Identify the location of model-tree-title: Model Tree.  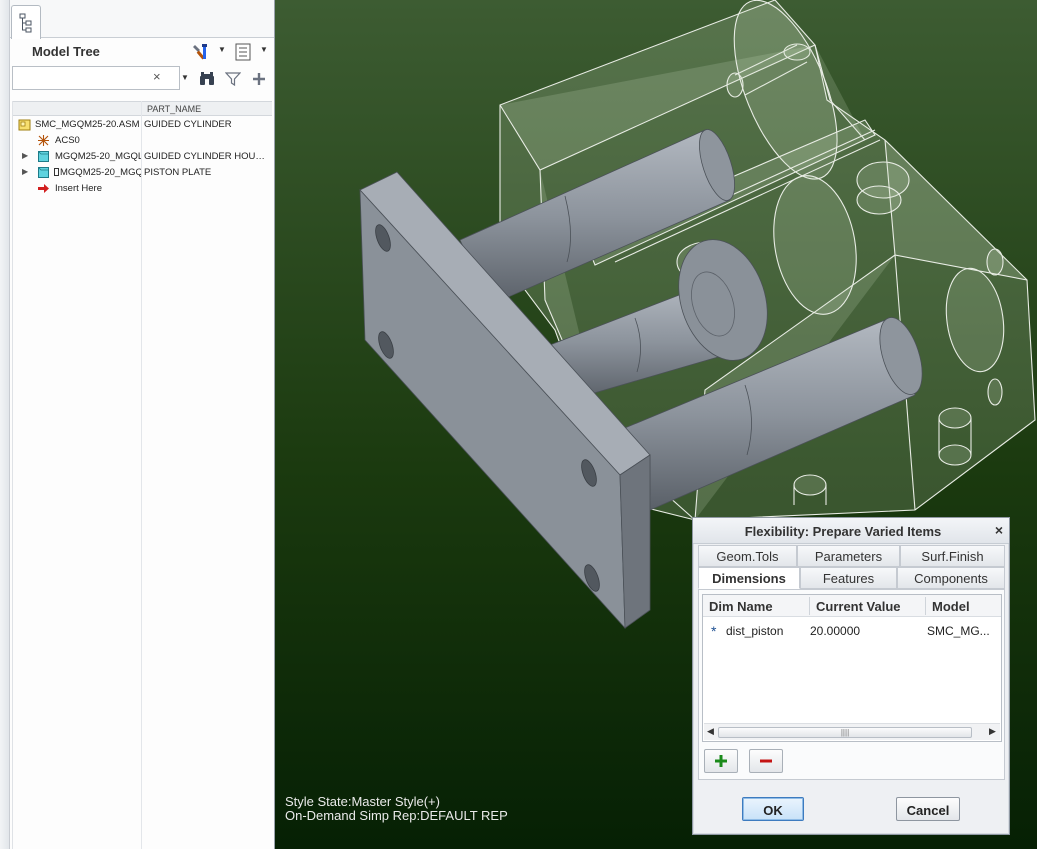
(66, 51).